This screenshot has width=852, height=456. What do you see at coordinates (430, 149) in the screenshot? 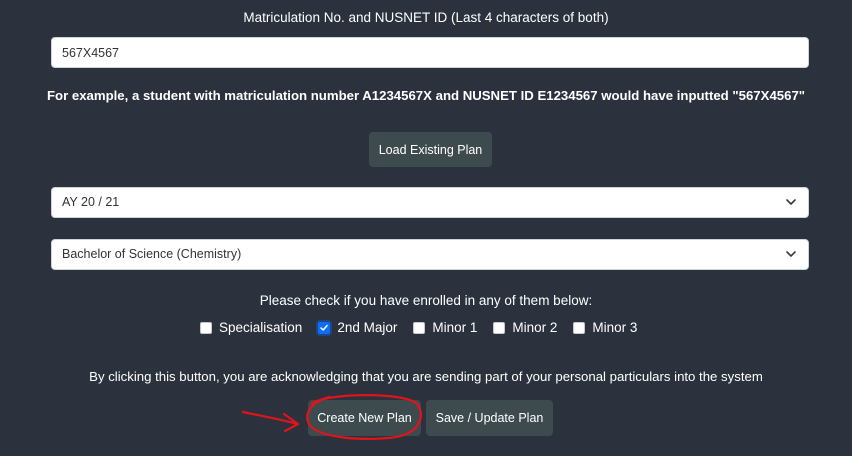
I see `load-existing-plan-button: Load Existing Plan` at bounding box center [430, 149].